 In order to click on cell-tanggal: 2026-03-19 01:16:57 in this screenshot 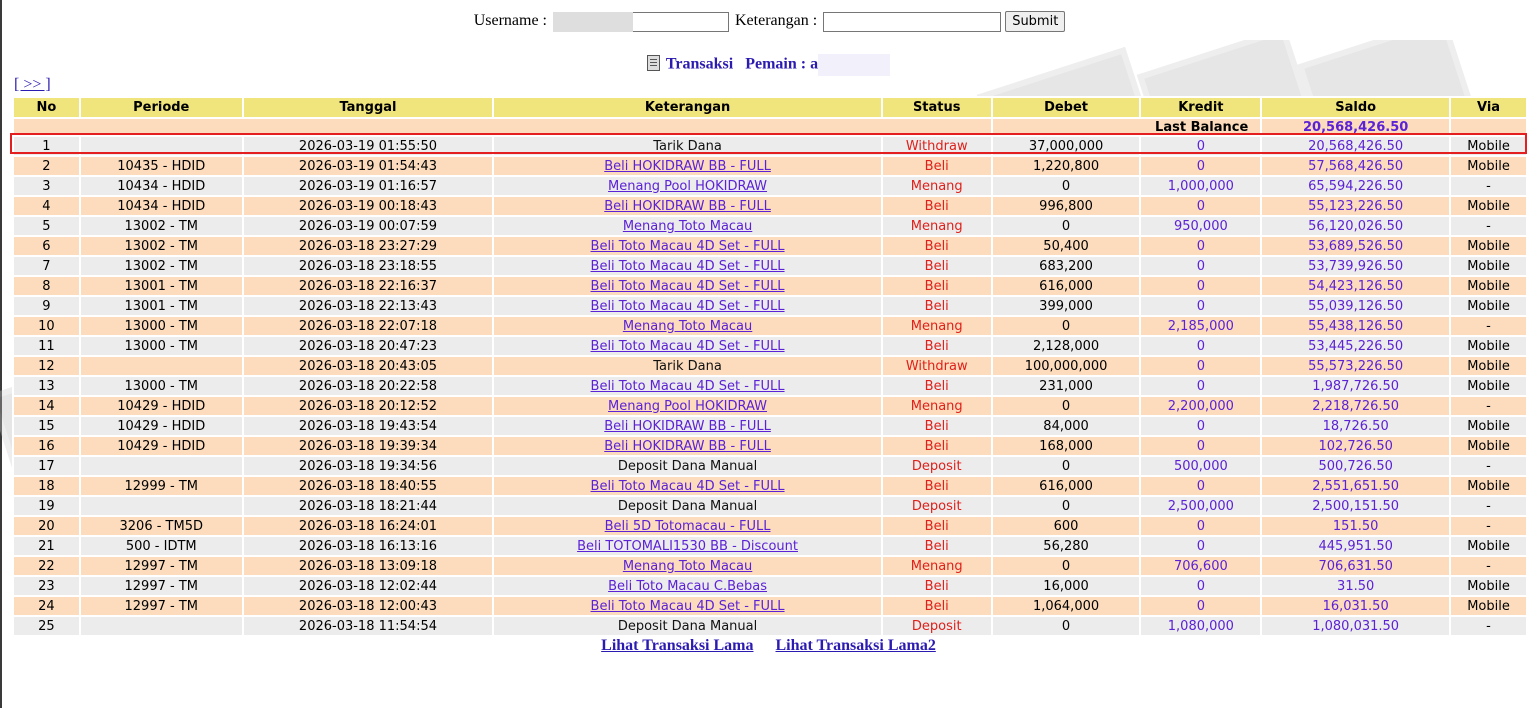, I will do `click(368, 186)`.